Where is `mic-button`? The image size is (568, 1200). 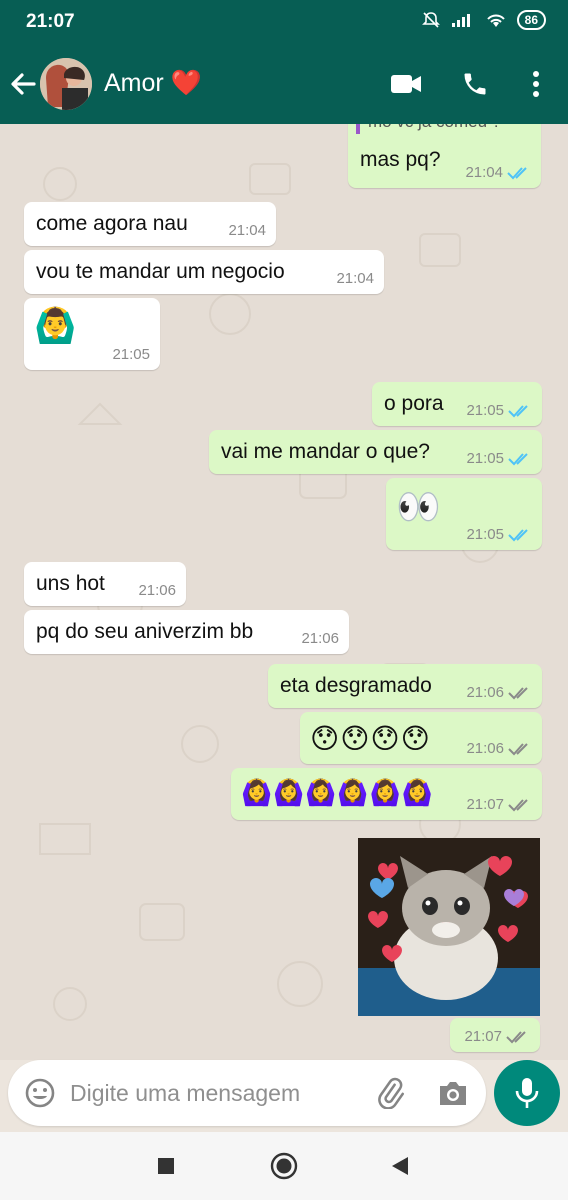
mic-button is located at coordinates (527, 1093).